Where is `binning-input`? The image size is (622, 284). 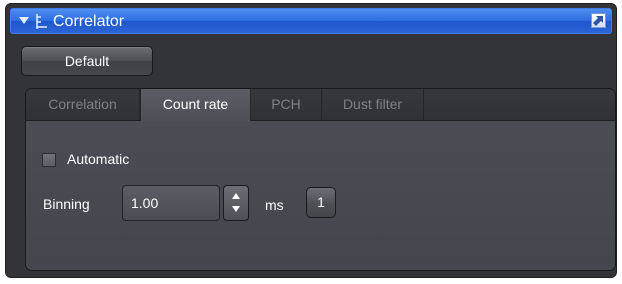
binning-input is located at coordinates (171, 203).